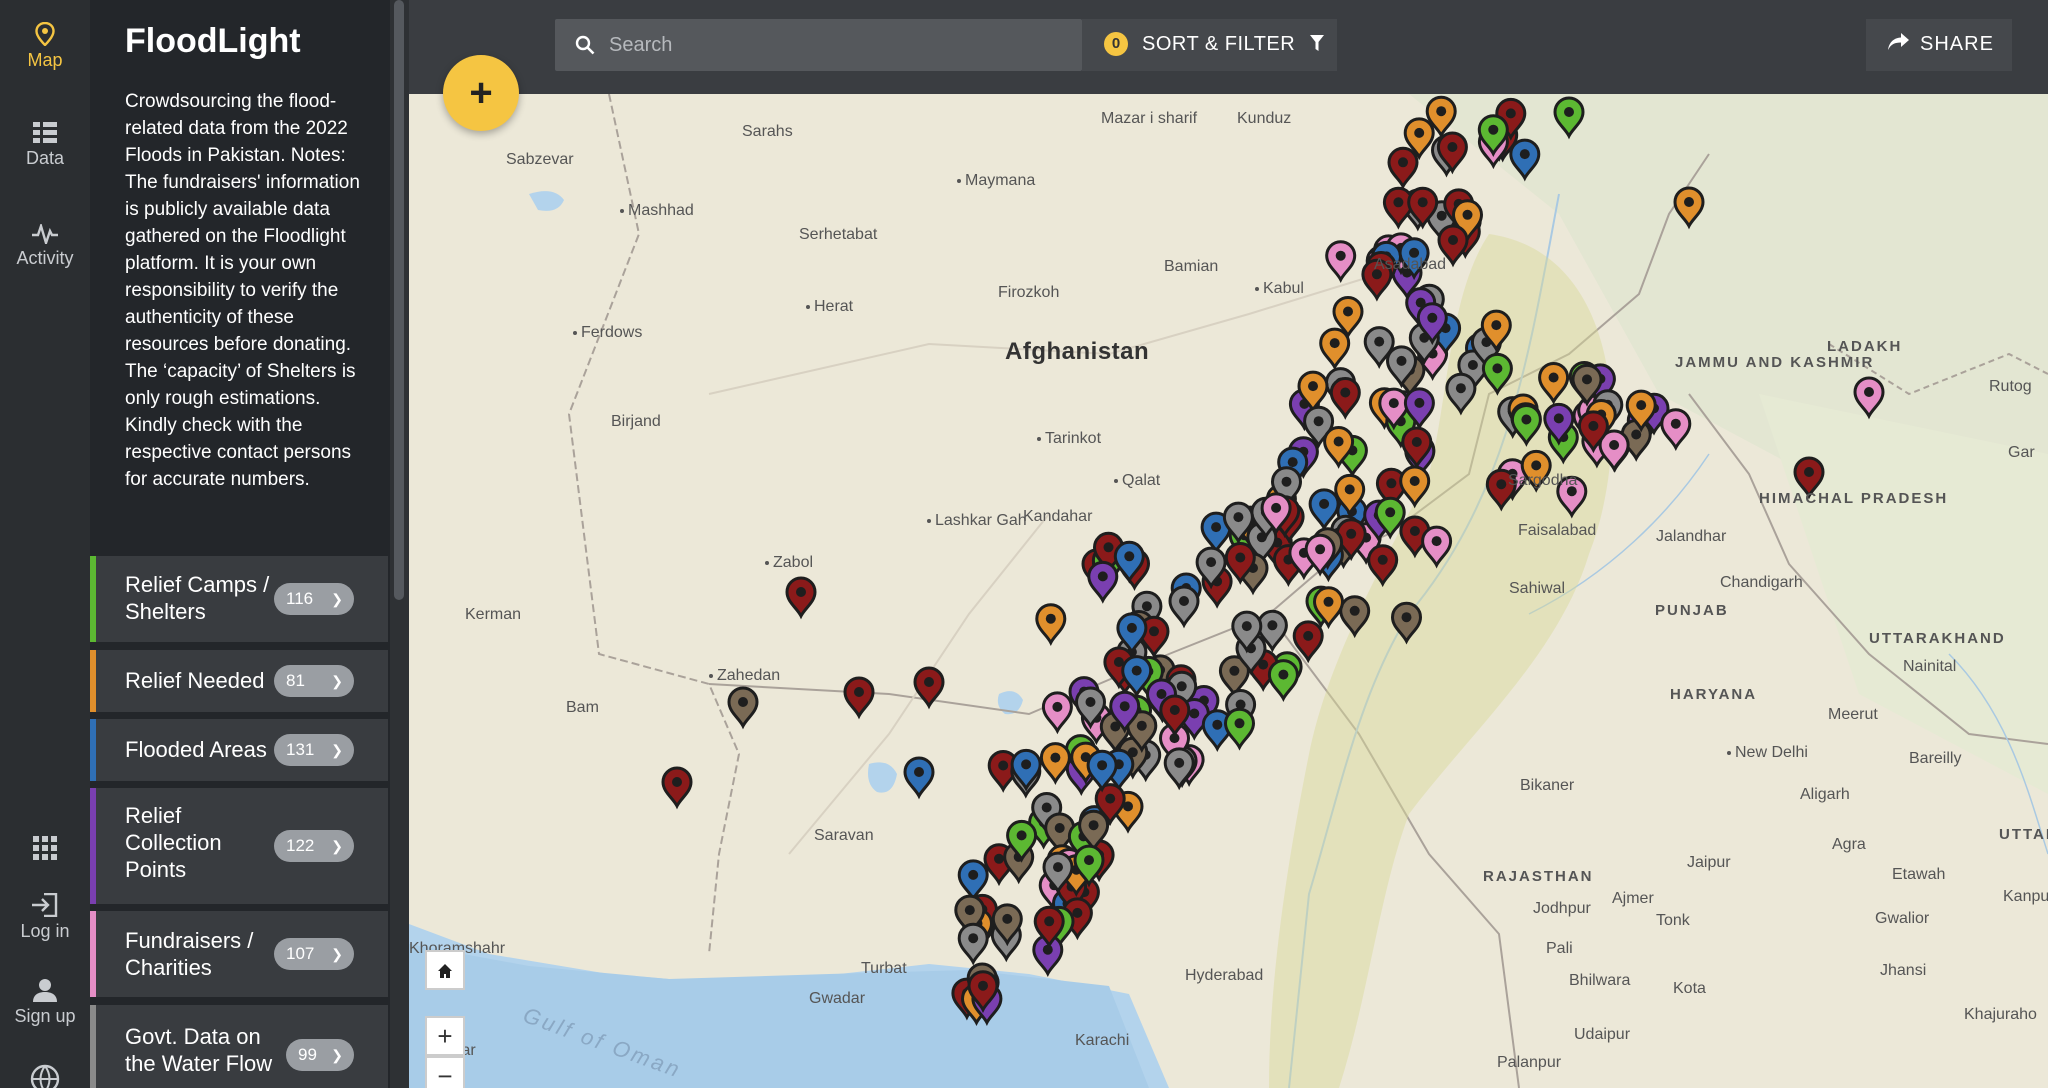 This screenshot has height=1088, width=2048. I want to click on login-icon, so click(45, 905).